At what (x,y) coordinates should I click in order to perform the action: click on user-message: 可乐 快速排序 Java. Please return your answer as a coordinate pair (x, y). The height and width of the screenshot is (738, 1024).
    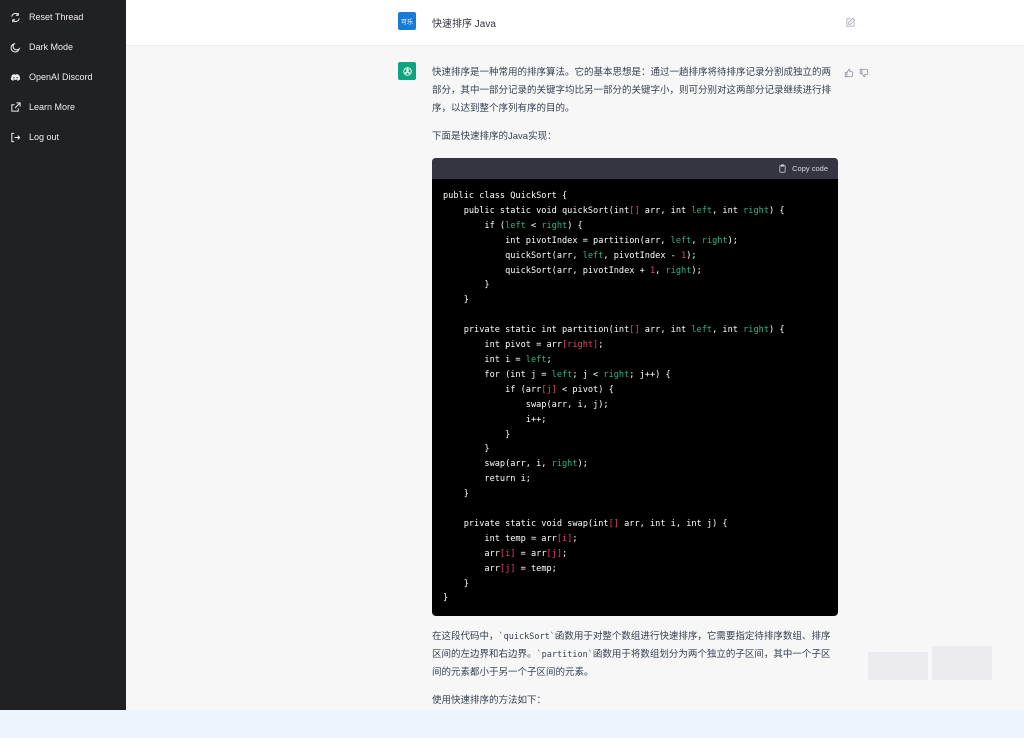
    Looking at the image, I should click on (575, 23).